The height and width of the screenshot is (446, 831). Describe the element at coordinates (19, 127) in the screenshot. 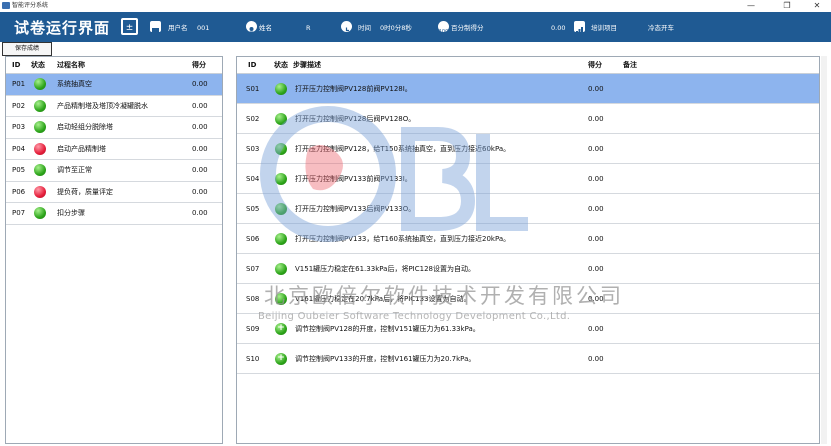

I see `process-id: P03` at that location.